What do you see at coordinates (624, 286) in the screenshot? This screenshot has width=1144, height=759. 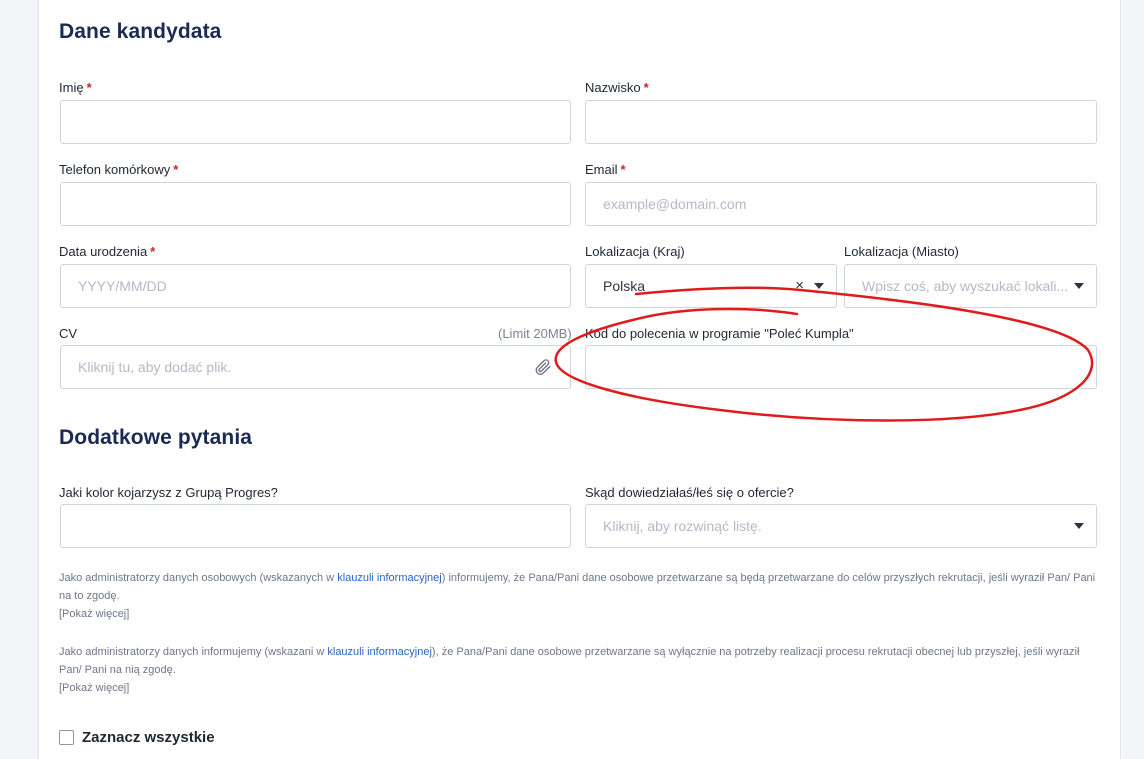 I see `country-value: Polska` at bounding box center [624, 286].